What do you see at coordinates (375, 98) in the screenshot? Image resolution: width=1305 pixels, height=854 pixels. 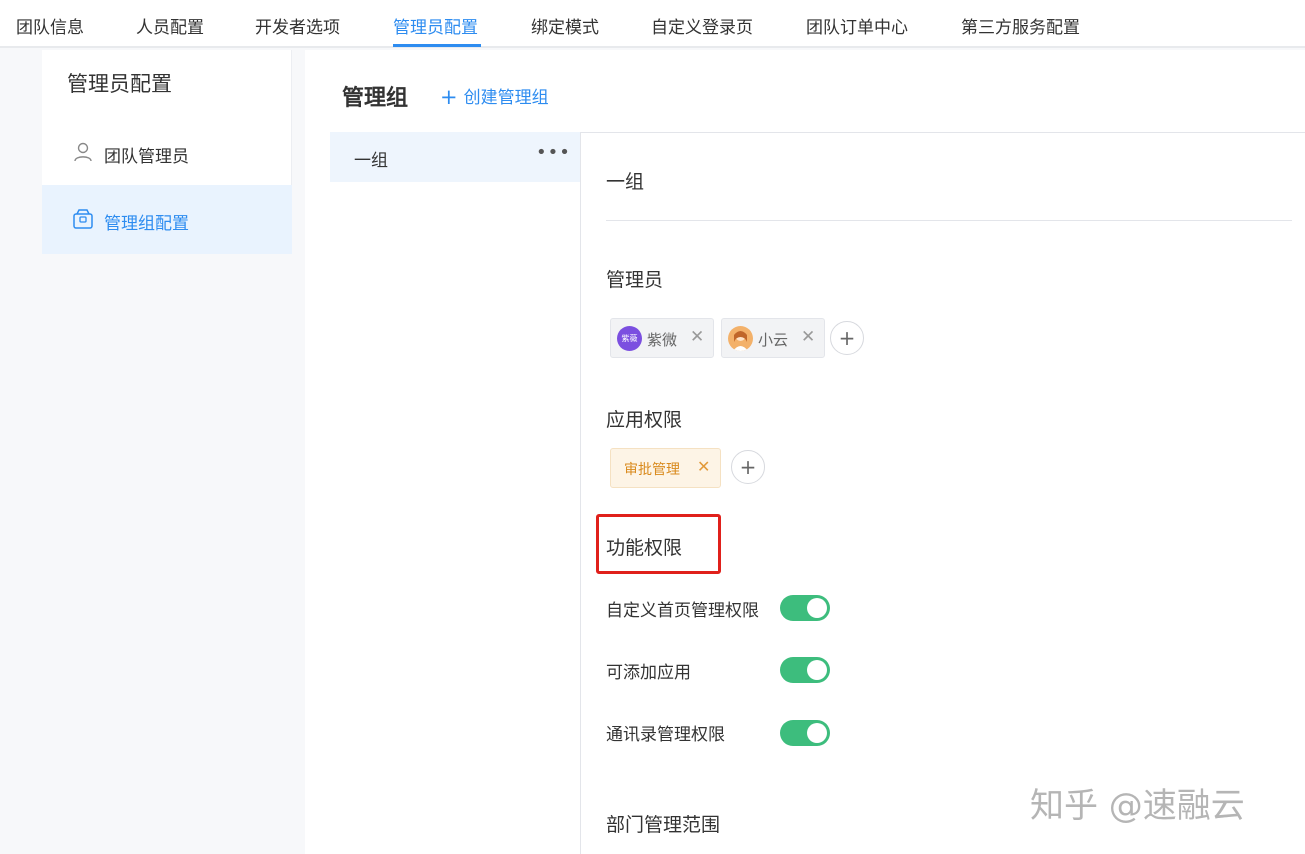 I see `page-title: 管理组` at bounding box center [375, 98].